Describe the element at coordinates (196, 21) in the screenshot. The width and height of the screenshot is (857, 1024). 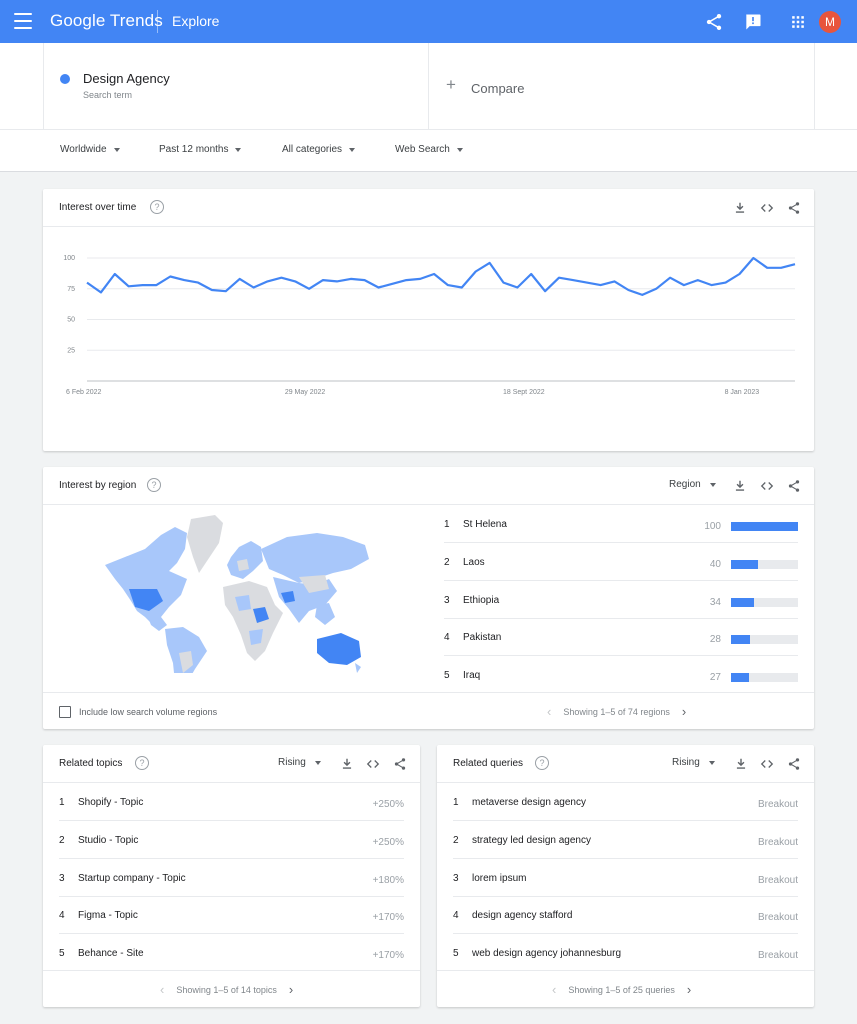
I see `page-title: Explore` at that location.